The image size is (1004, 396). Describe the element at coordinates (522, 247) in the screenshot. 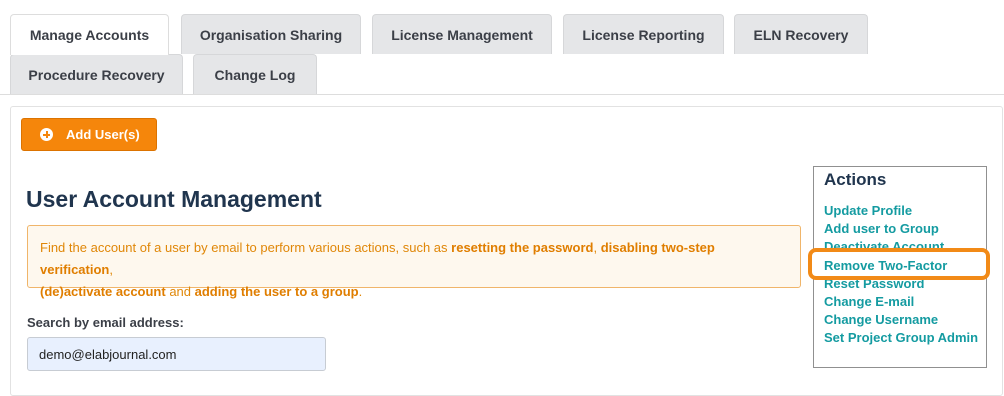

I see `info-bold-reset-password: resetting the password` at that location.